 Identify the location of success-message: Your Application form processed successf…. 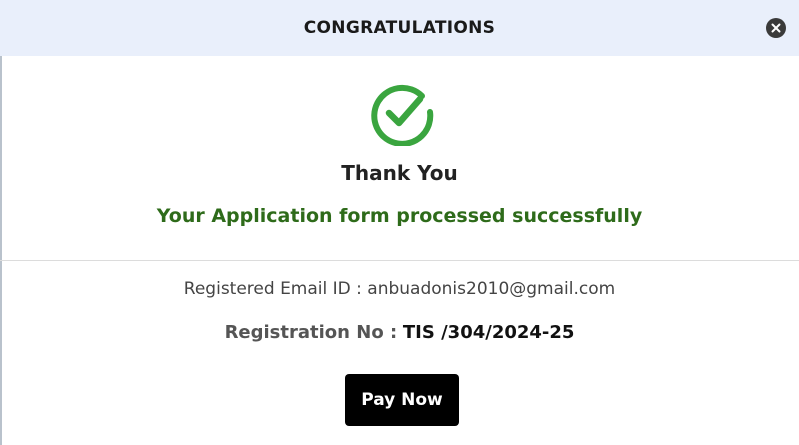
(399, 216).